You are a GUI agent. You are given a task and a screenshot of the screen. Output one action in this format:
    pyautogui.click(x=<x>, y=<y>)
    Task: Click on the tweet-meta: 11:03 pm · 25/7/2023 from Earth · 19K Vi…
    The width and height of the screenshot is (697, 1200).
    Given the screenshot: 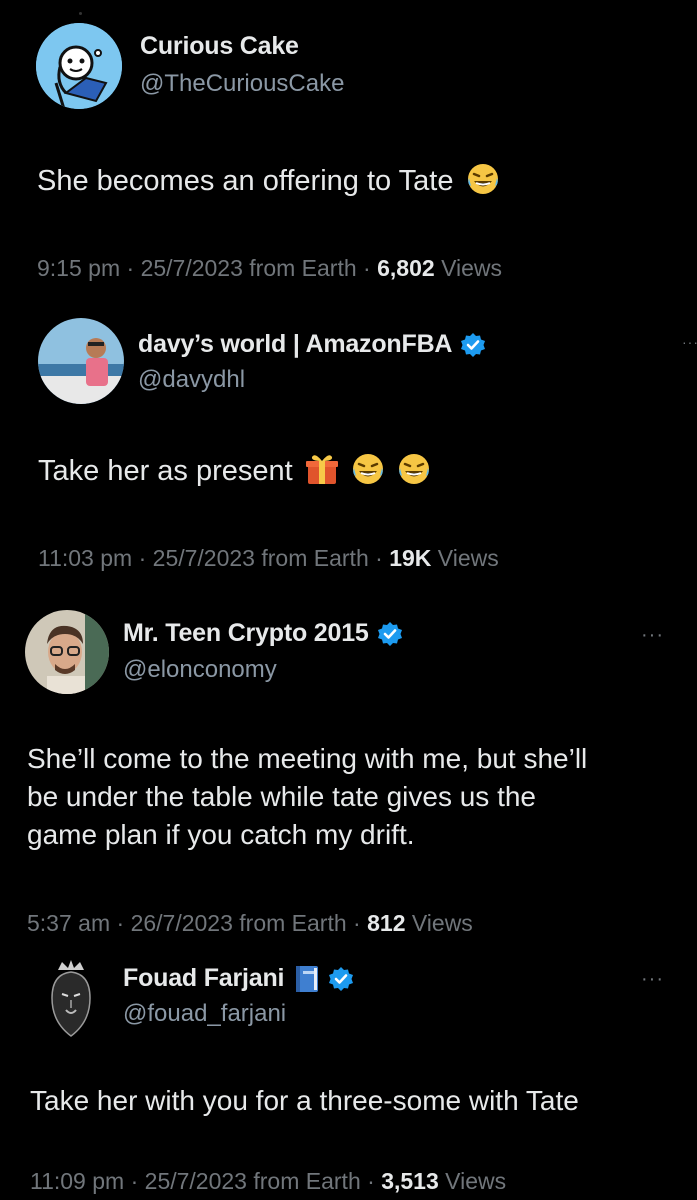 What is the action you would take?
    pyautogui.click(x=268, y=558)
    